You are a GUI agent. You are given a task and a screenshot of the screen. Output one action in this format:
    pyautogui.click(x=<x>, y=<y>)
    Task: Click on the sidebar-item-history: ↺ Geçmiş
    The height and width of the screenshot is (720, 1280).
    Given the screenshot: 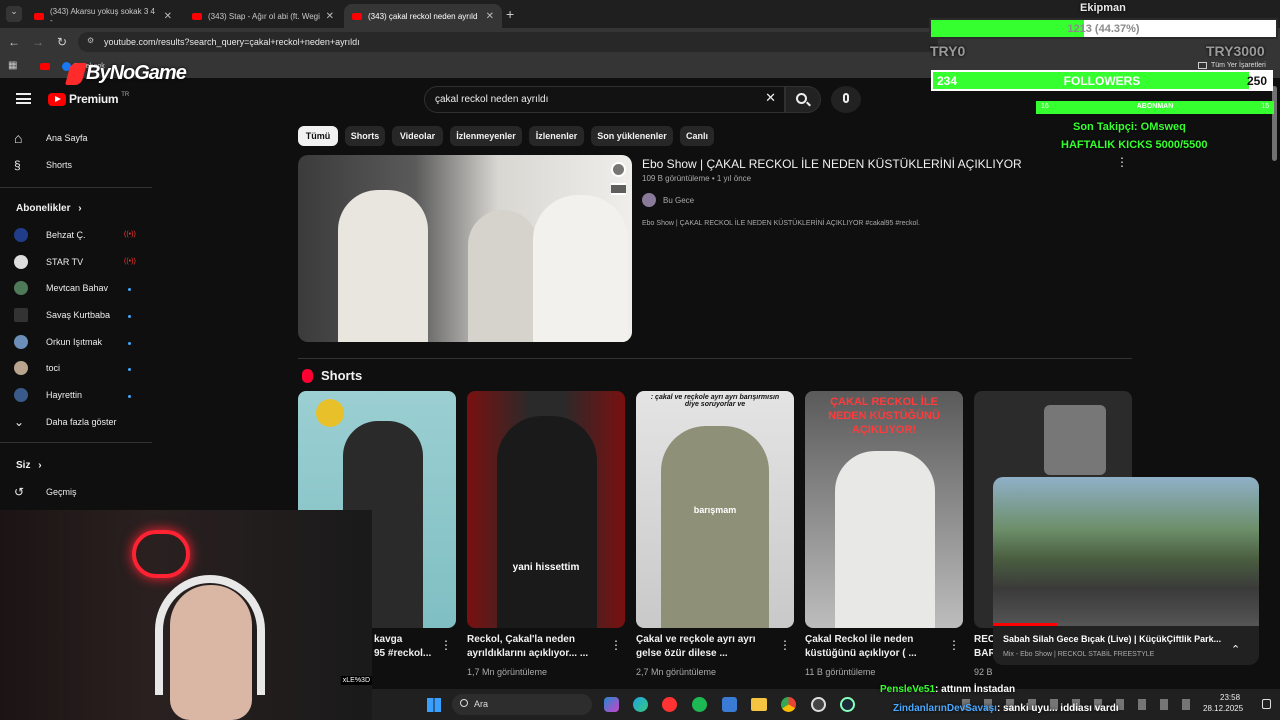 What is the action you would take?
    pyautogui.click(x=45, y=492)
    